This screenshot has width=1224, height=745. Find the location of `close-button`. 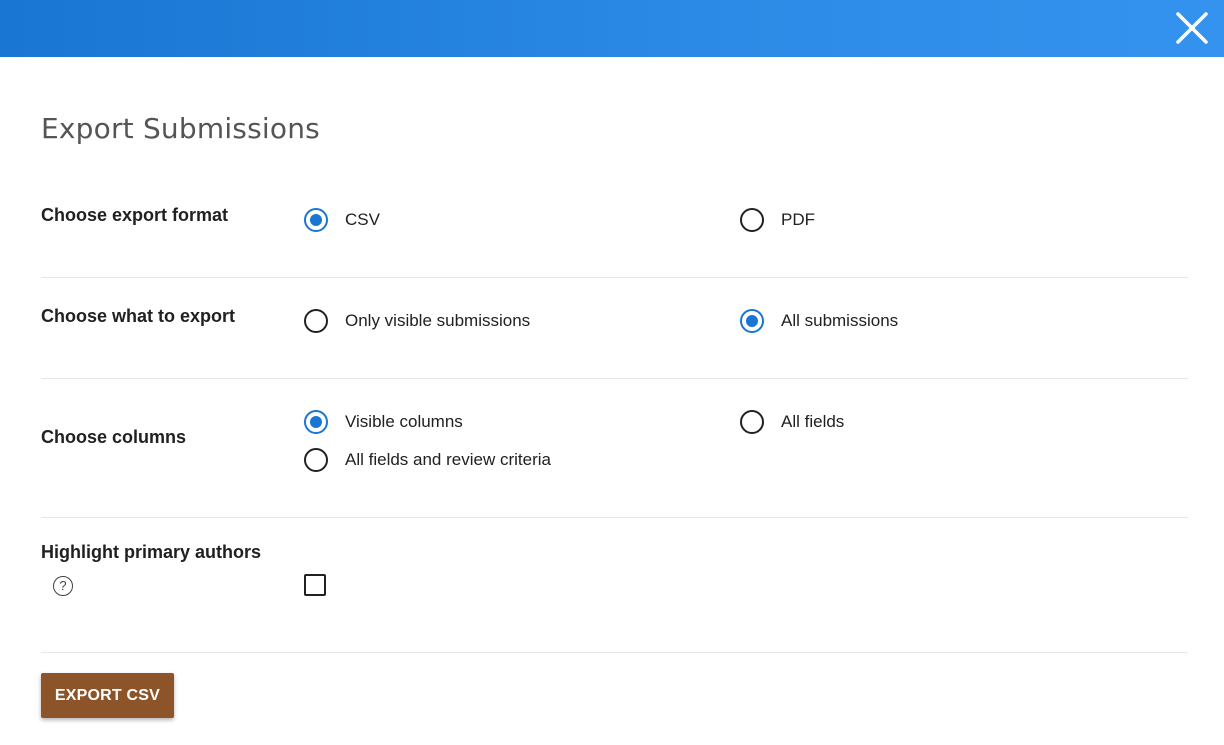

close-button is located at coordinates (1192, 28).